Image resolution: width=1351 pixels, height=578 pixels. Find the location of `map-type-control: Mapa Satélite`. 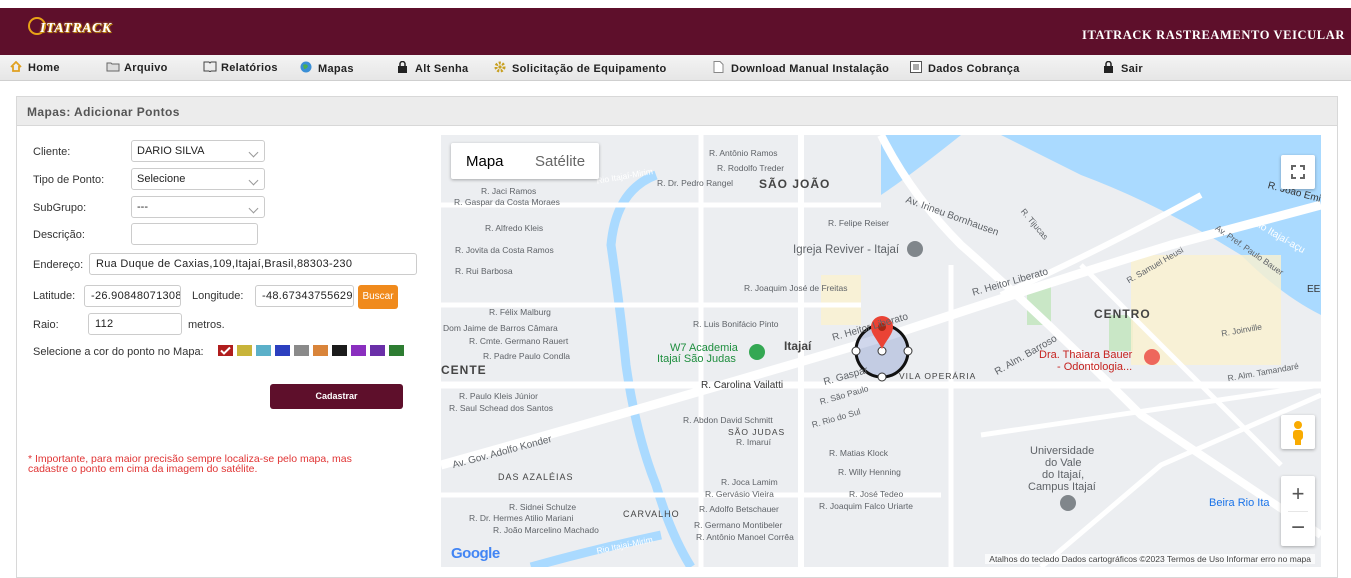

map-type-control: Mapa Satélite is located at coordinates (525, 161).